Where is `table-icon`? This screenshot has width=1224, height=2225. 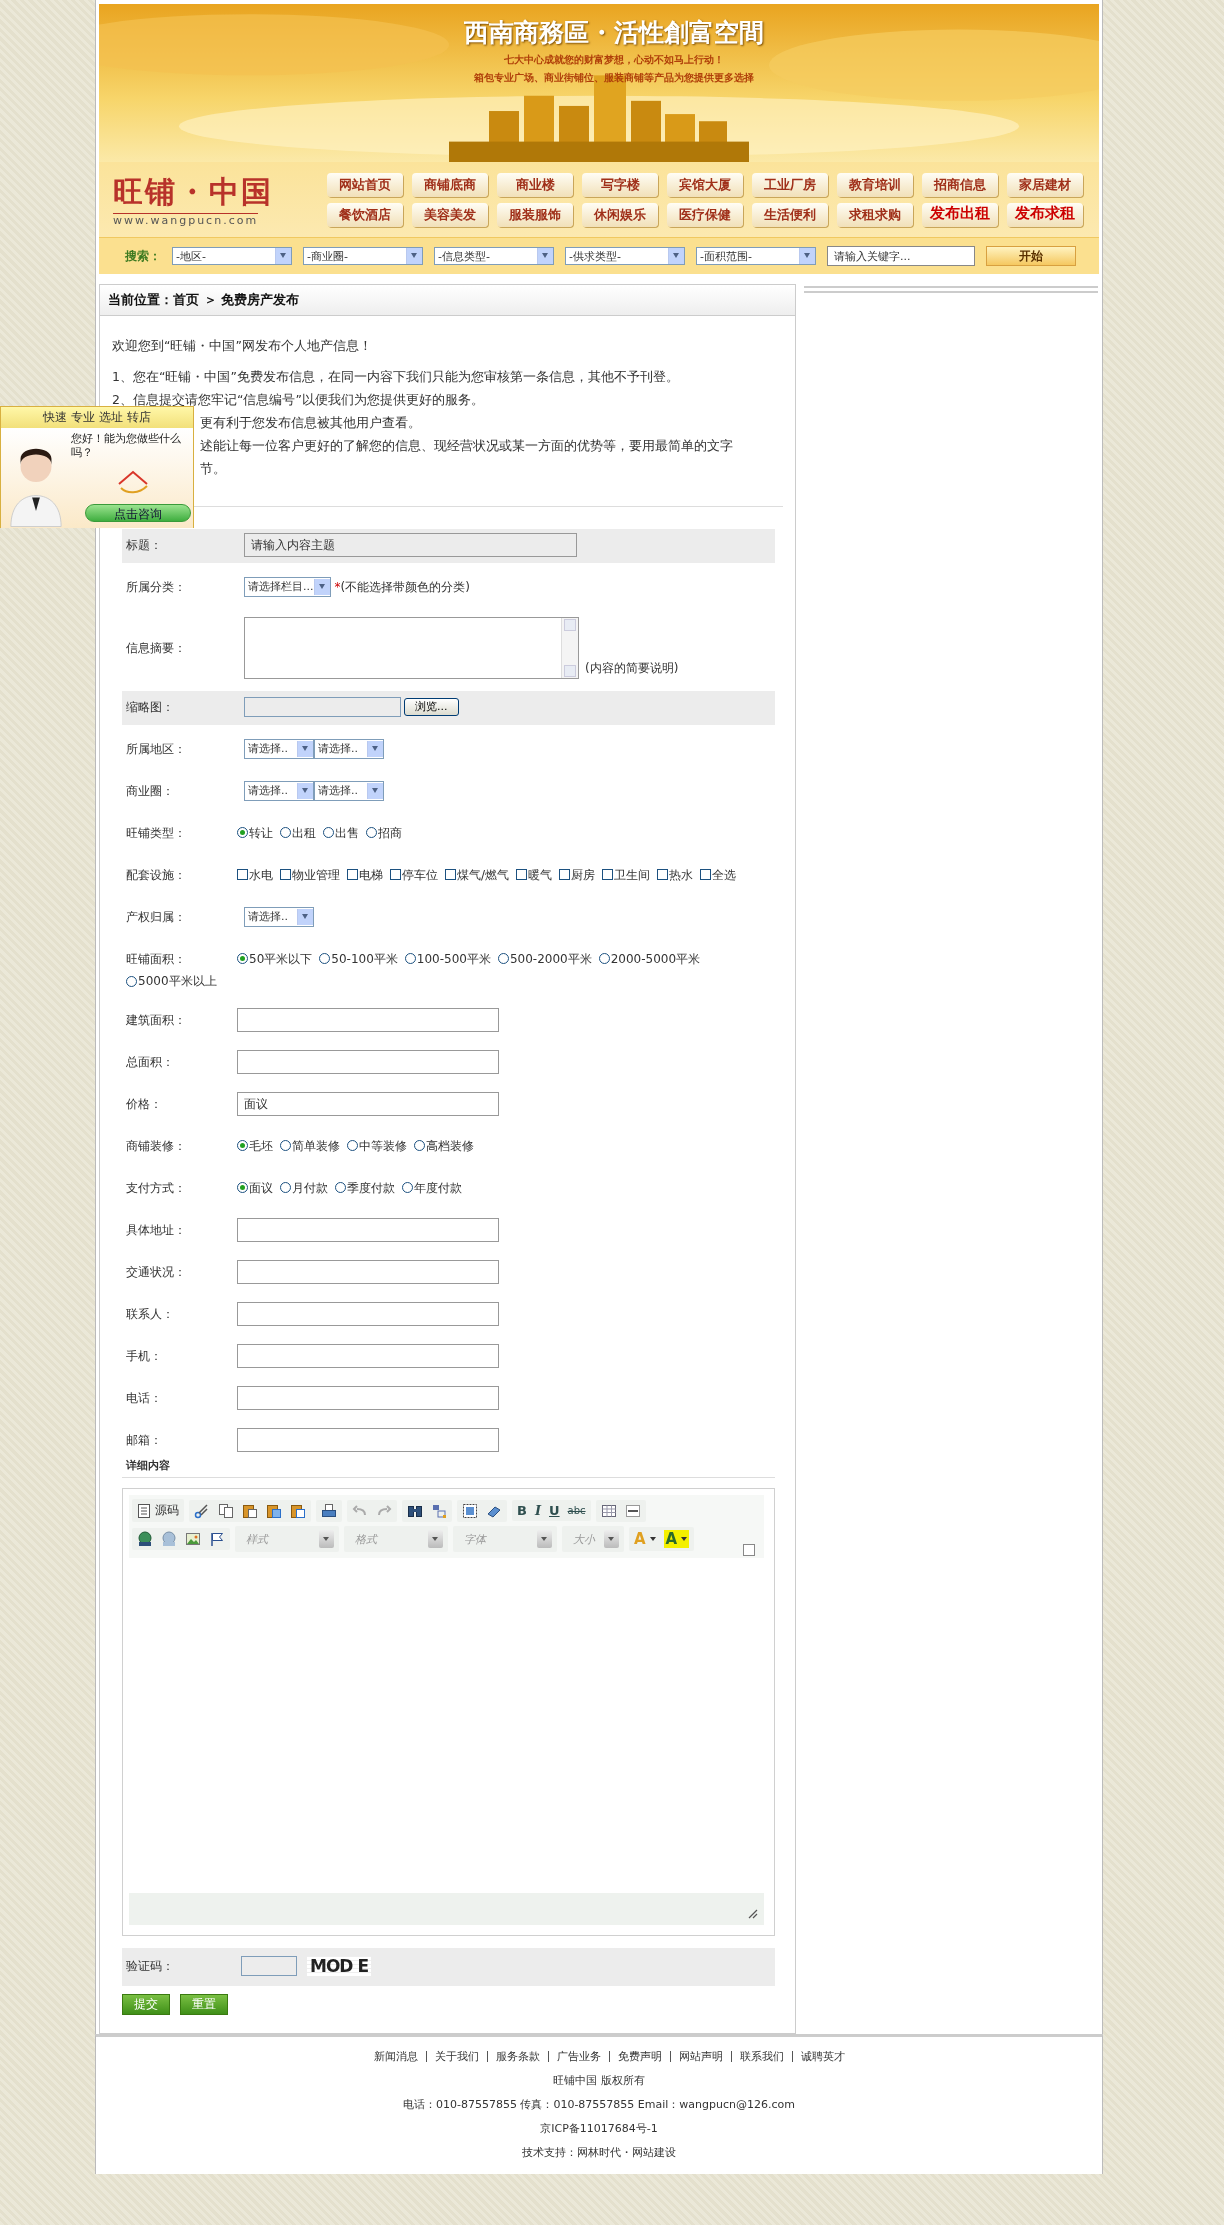
table-icon is located at coordinates (608, 1510).